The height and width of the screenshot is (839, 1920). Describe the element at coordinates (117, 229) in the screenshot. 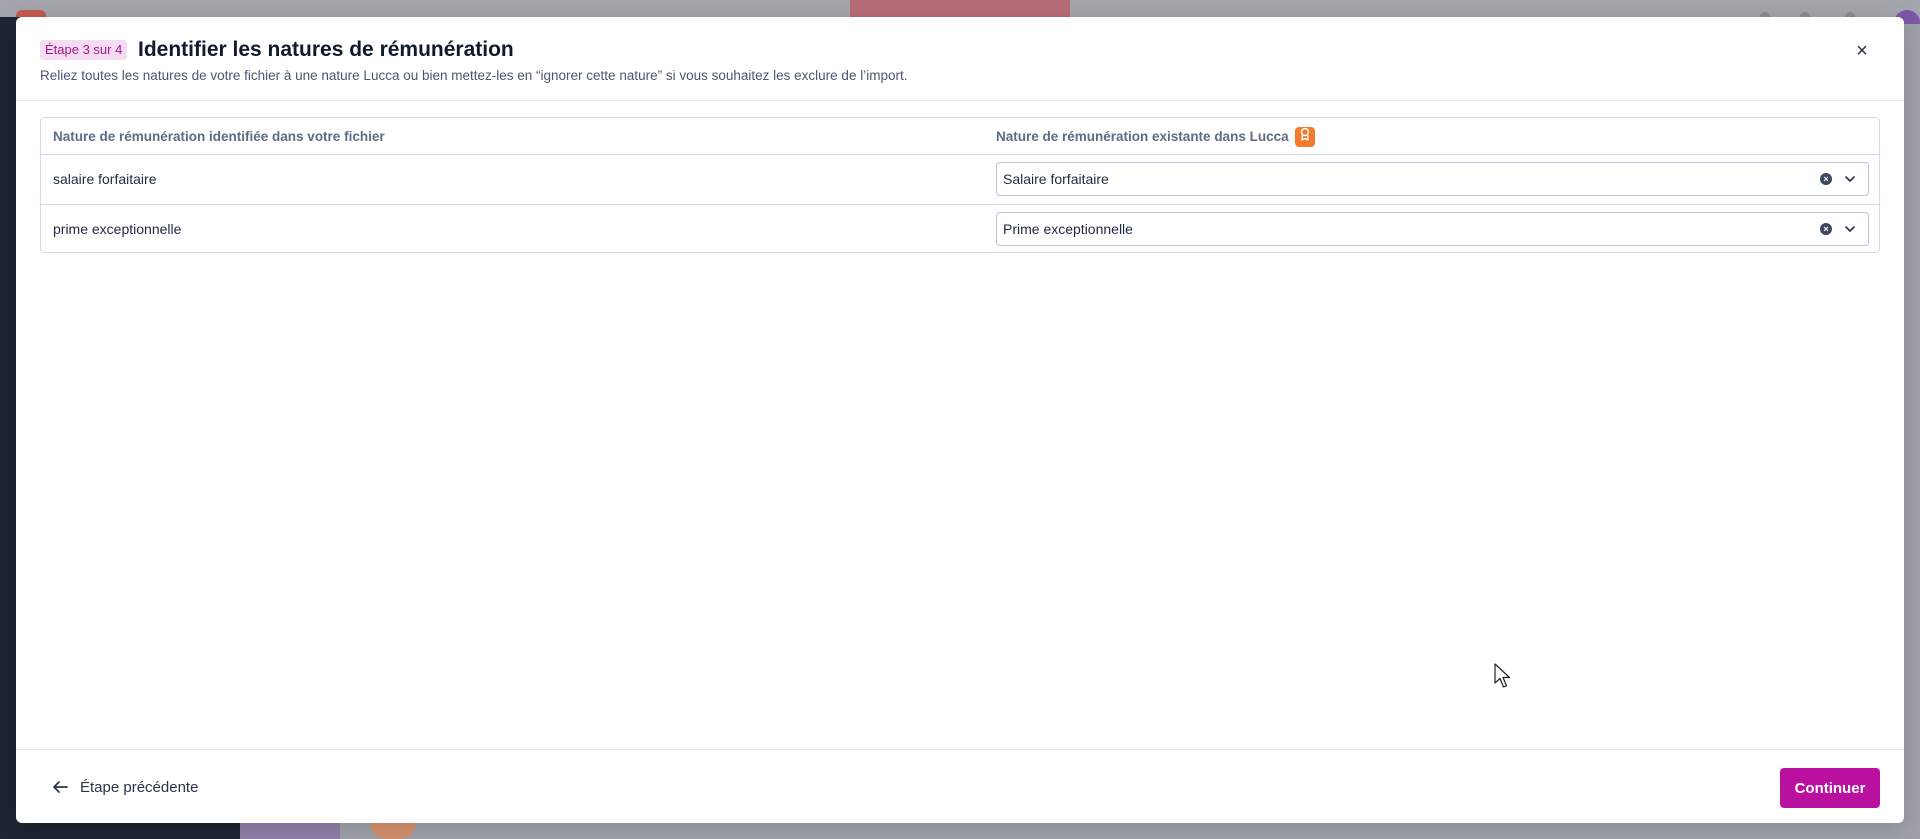

I see `file-nature-cell: prime exceptionnelle` at that location.